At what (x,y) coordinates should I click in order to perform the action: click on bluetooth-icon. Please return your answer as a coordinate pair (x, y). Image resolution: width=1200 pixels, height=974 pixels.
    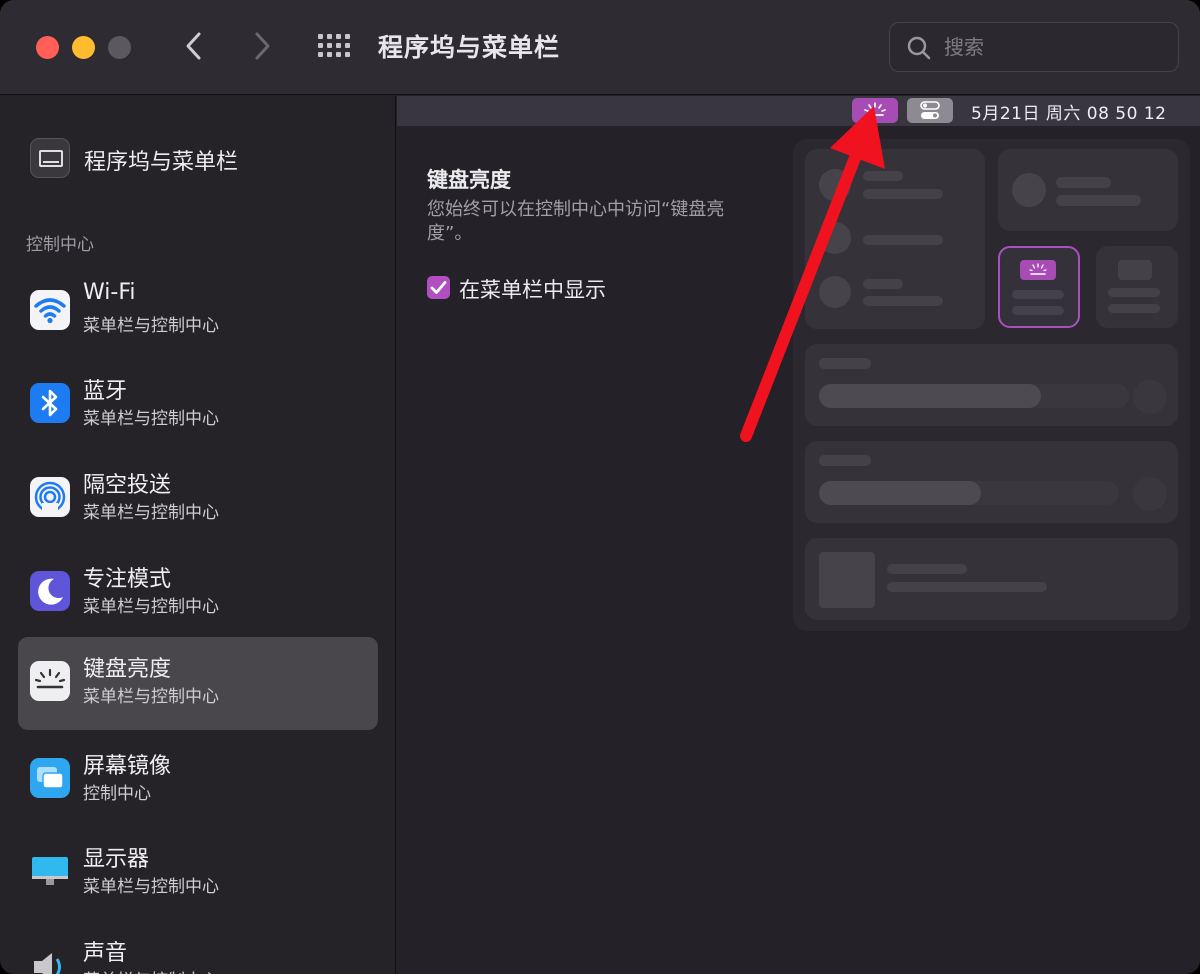
    Looking at the image, I should click on (50, 403).